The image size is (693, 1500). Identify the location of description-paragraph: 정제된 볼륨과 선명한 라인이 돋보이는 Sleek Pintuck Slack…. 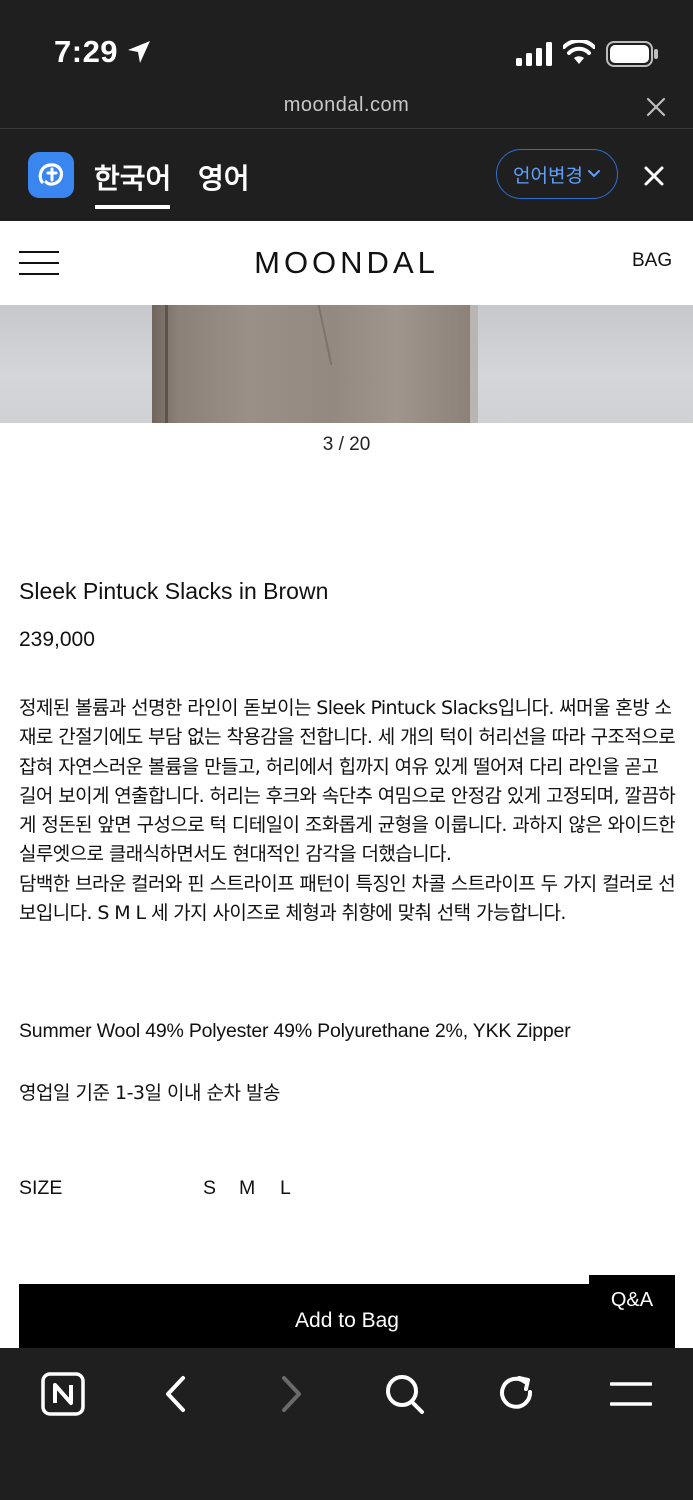
(347, 781).